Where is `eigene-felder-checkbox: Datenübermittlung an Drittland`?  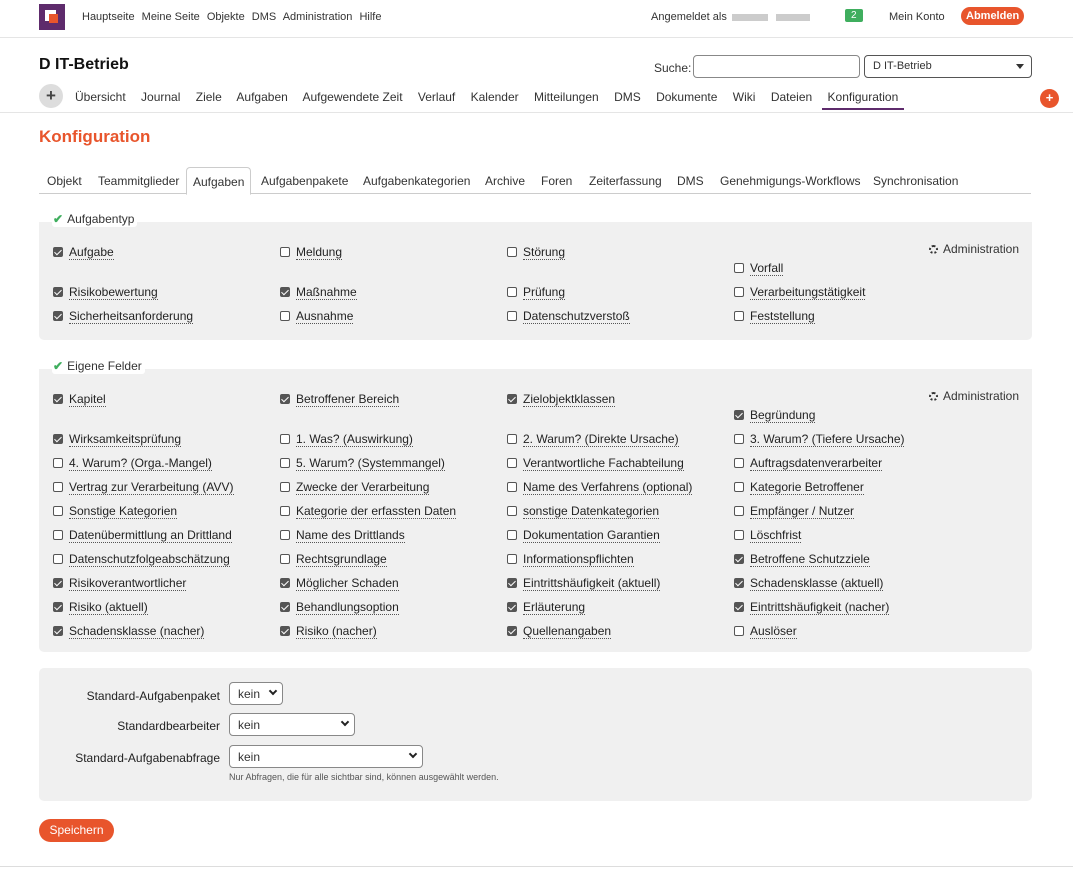
eigene-felder-checkbox: Datenübermittlung an Drittland is located at coordinates (142, 535).